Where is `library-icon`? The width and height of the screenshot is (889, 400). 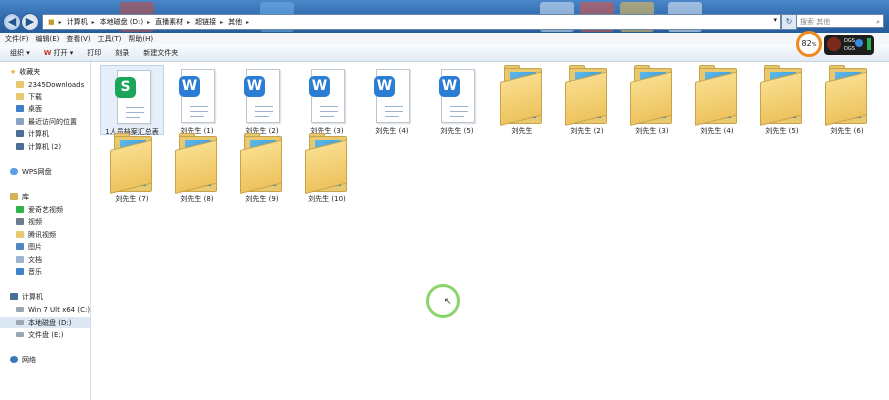
library-icon is located at coordinates (14, 196).